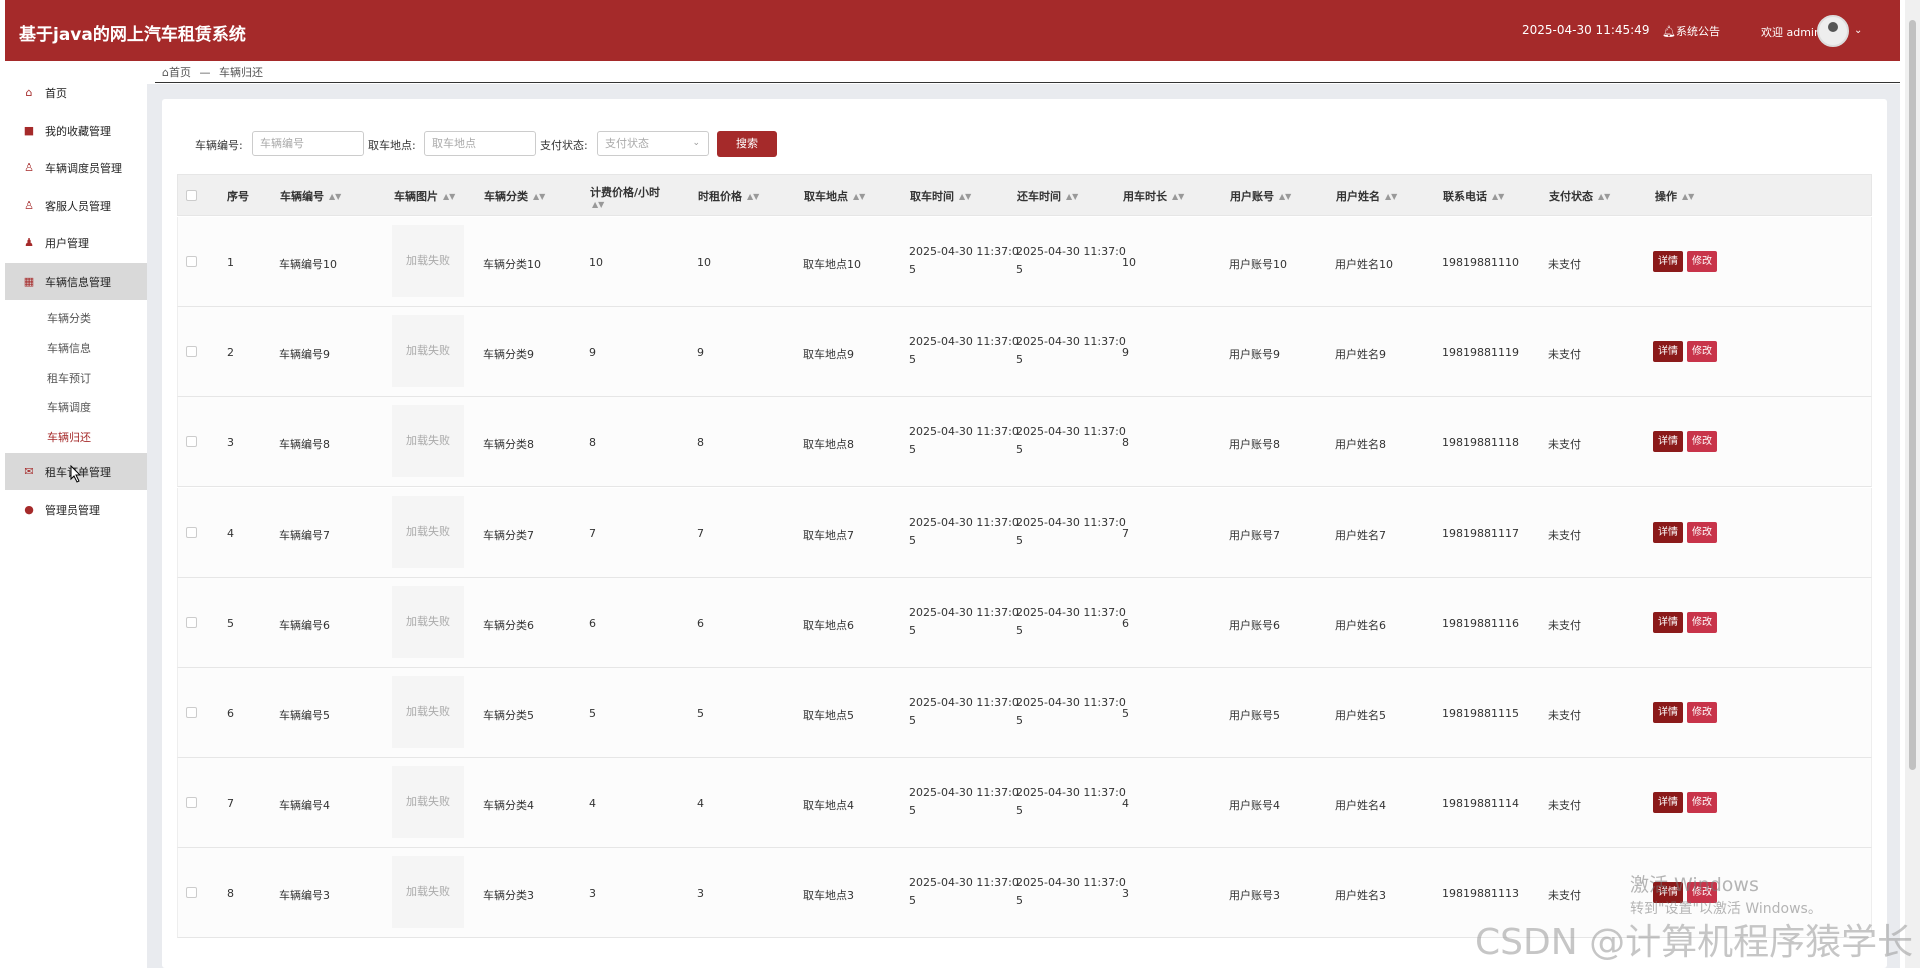  I want to click on sidebar-item-users: ♟ 用户管理, so click(76, 242).